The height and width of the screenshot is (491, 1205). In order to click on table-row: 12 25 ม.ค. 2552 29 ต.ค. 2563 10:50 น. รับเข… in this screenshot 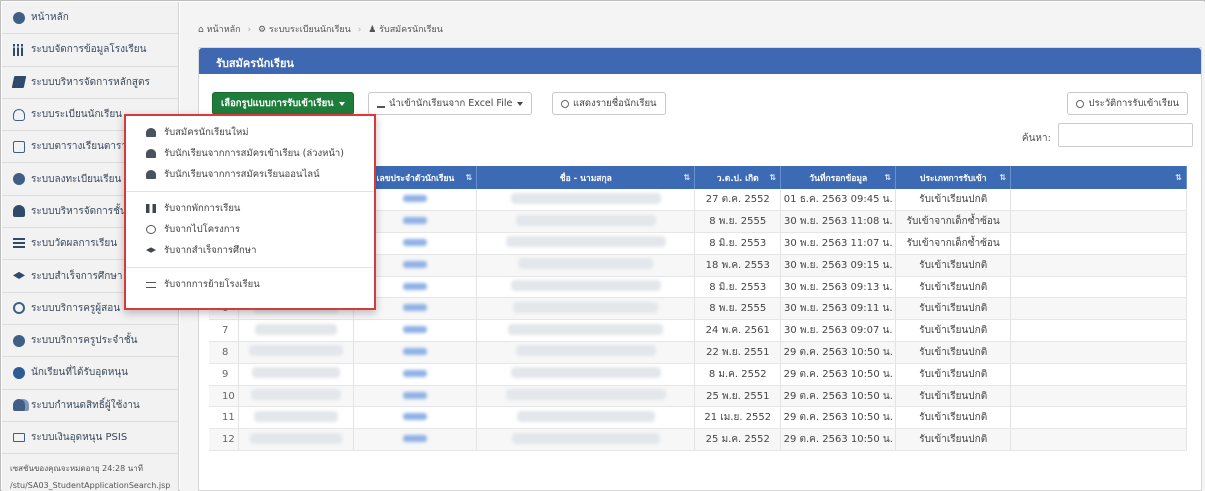, I will do `click(698, 440)`.